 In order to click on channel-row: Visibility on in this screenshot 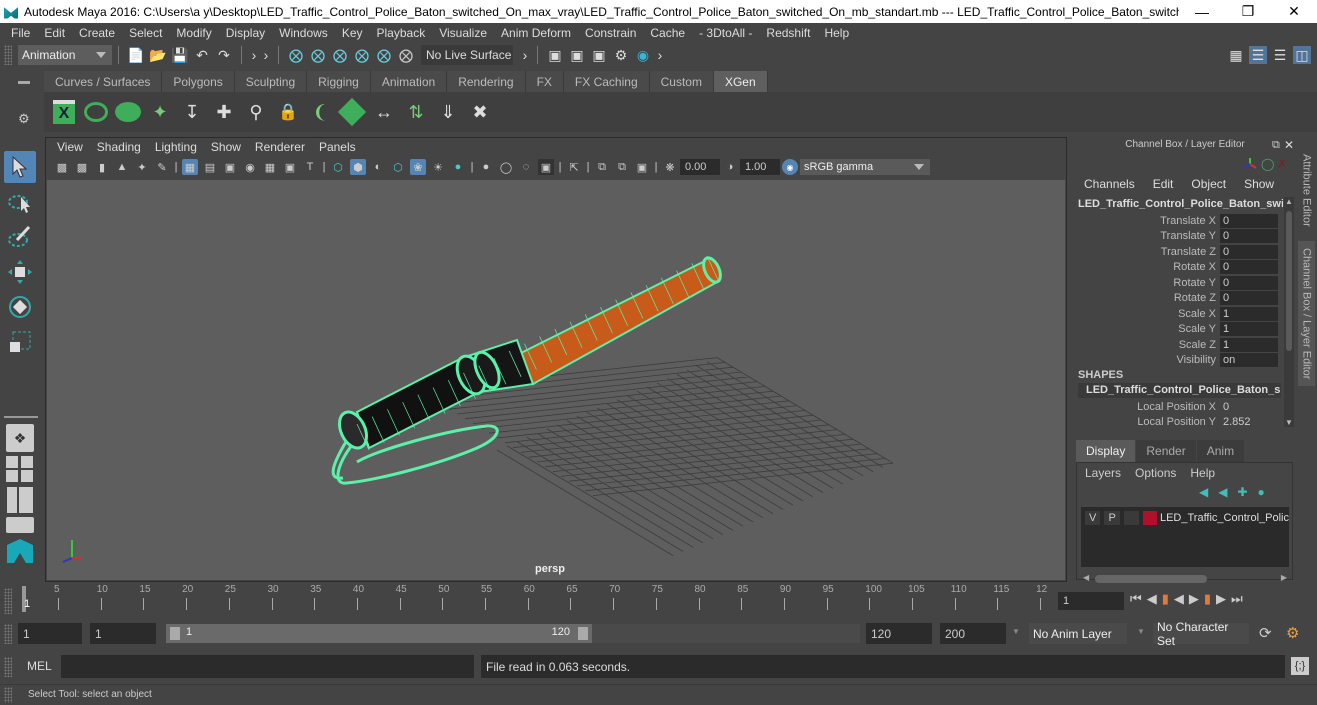, I will do `click(1179, 360)`.